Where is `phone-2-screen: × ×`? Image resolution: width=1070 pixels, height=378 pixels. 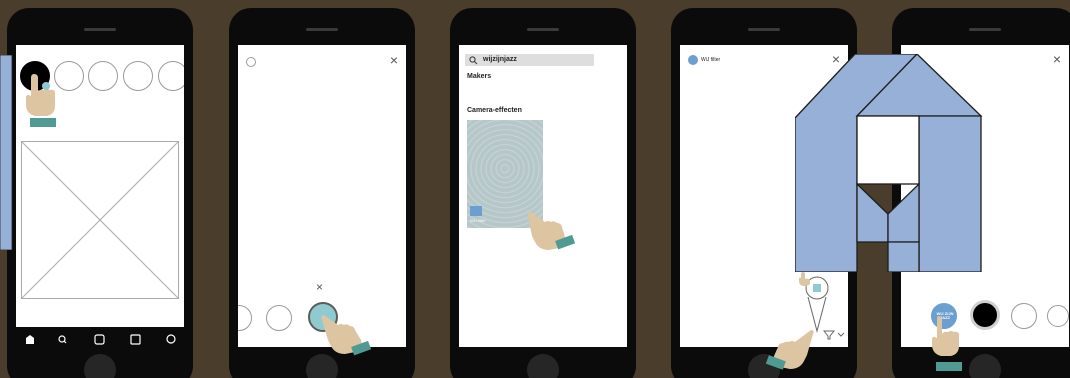 phone-2-screen: × × is located at coordinates (322, 196).